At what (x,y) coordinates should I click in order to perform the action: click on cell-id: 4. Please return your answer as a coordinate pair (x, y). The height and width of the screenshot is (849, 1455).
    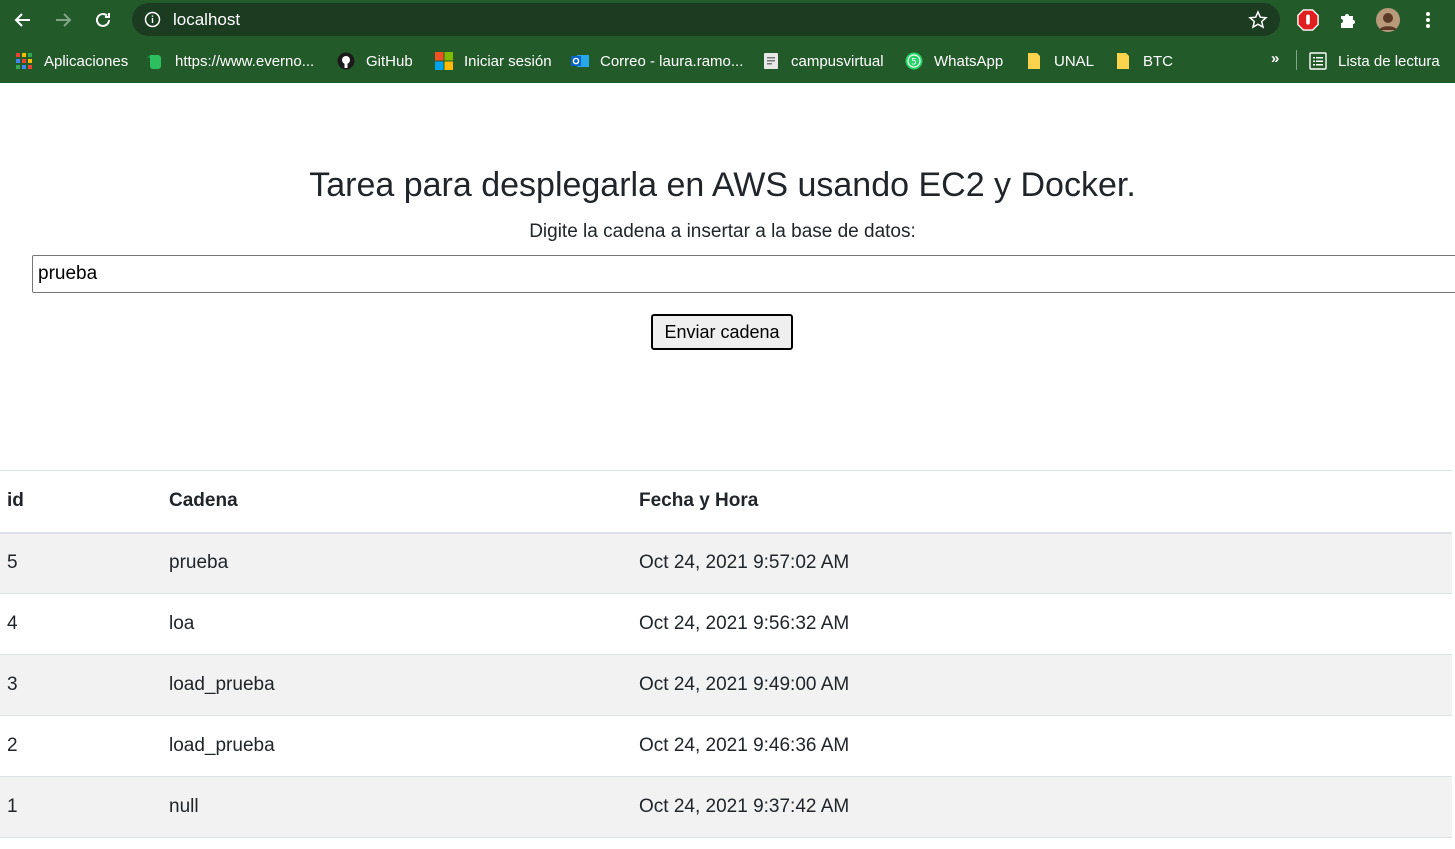
    Looking at the image, I should click on (12, 623).